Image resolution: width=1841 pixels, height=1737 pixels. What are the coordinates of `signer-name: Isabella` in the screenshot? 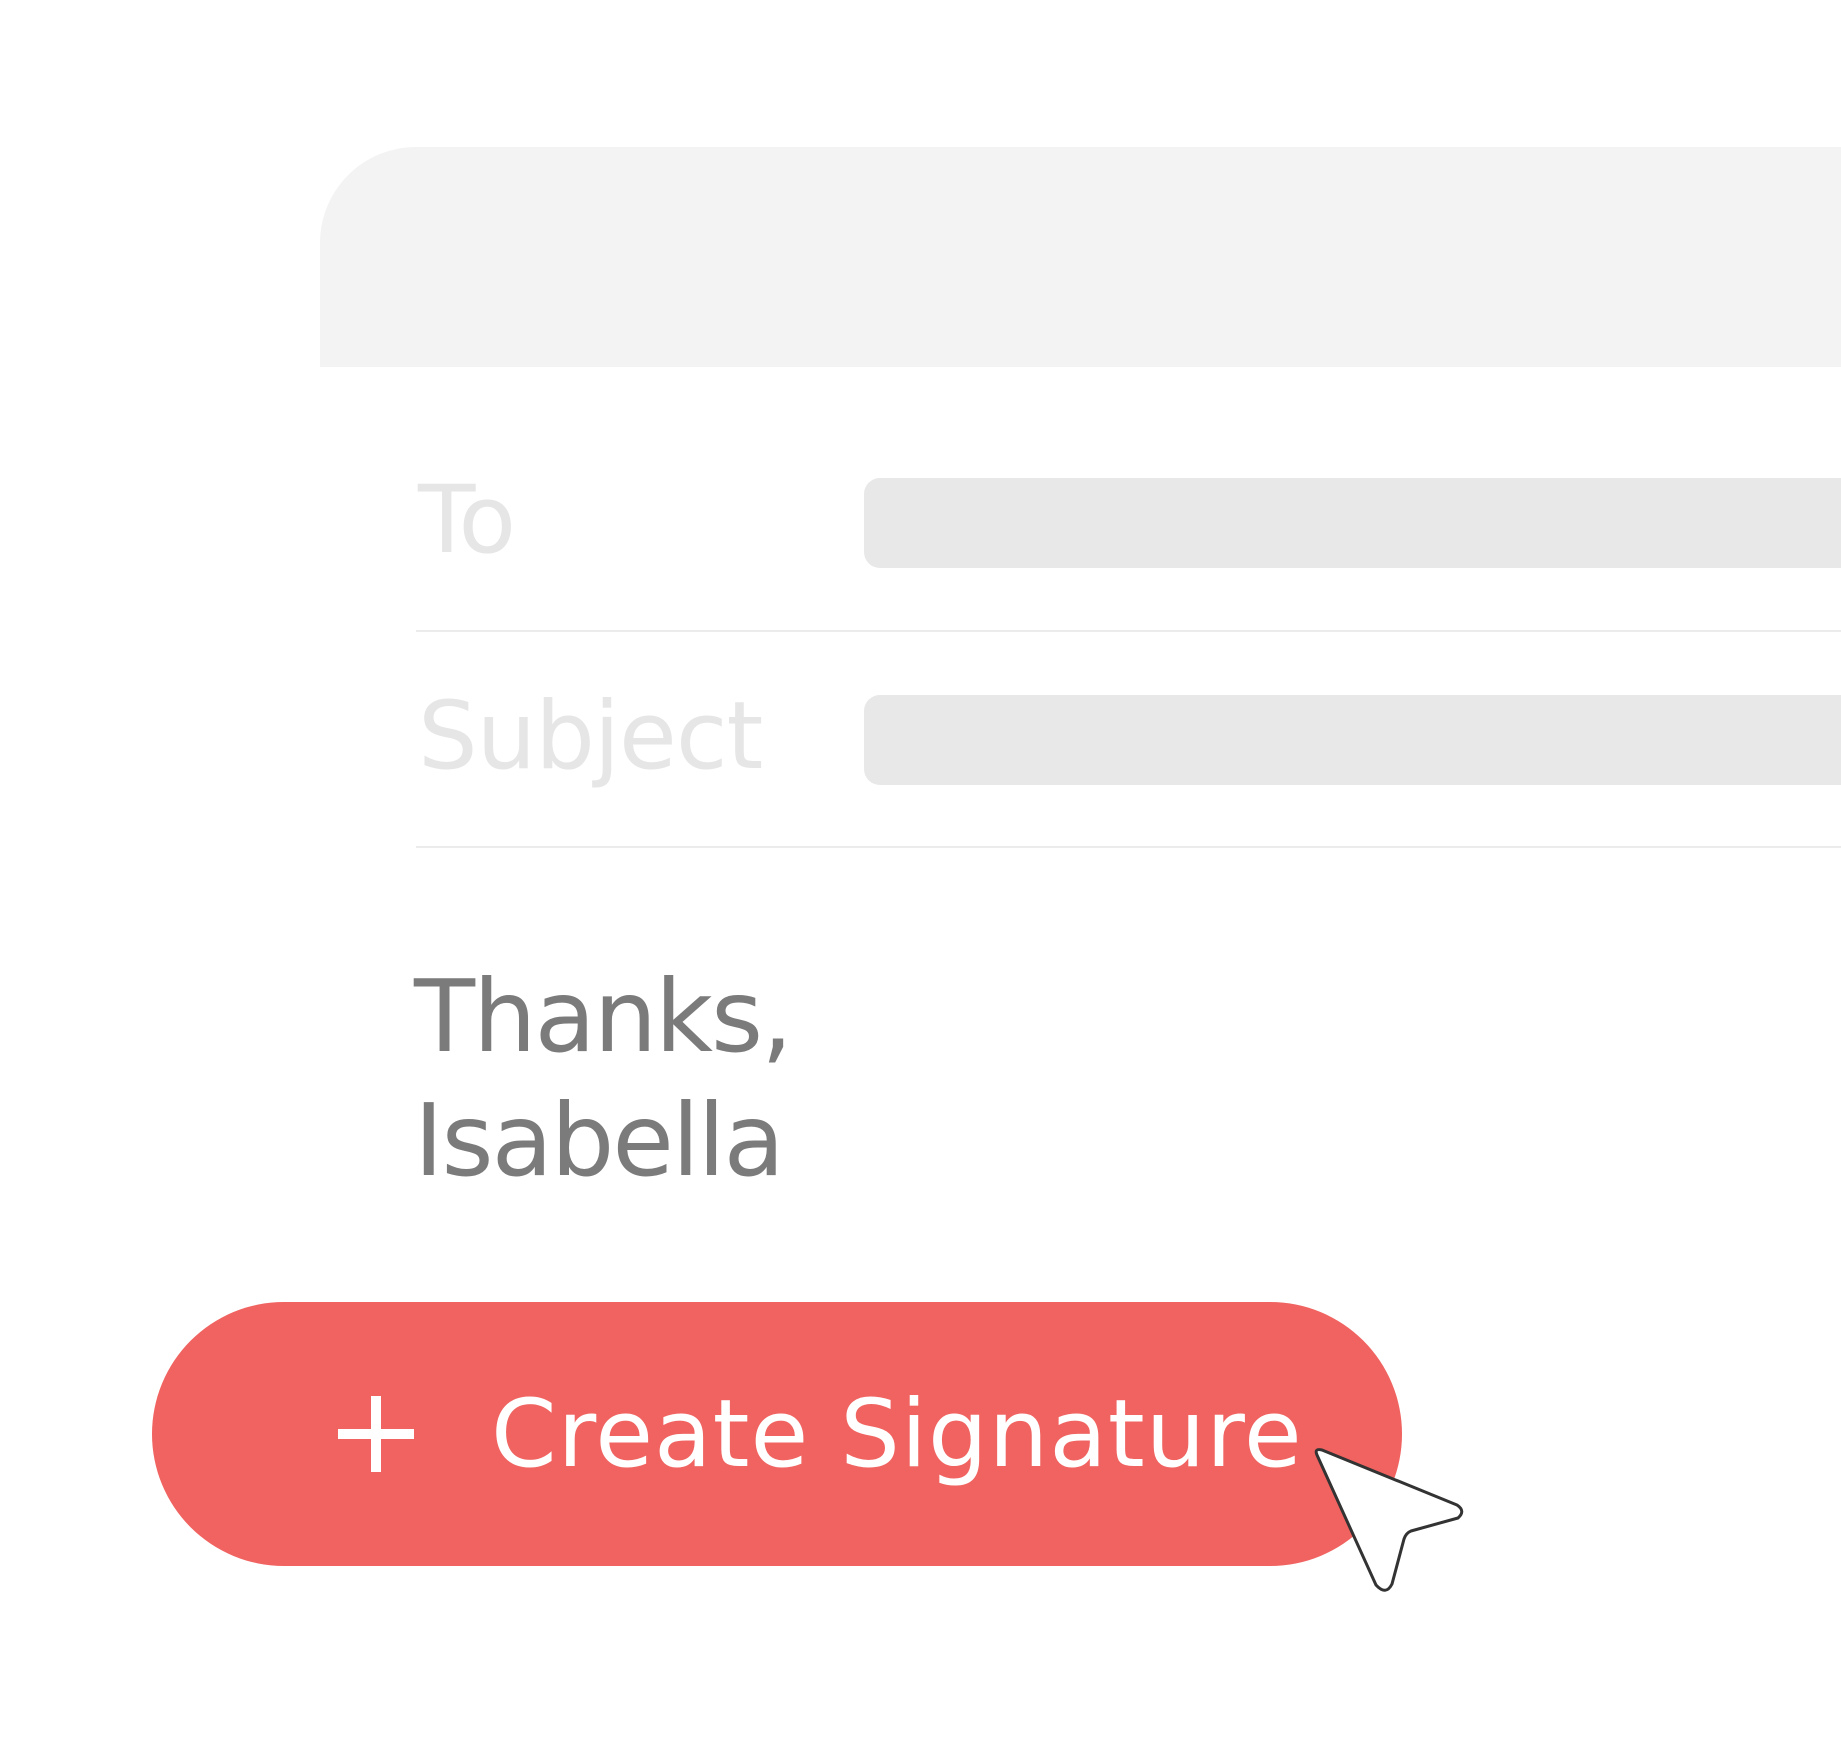 It's located at (599, 1140).